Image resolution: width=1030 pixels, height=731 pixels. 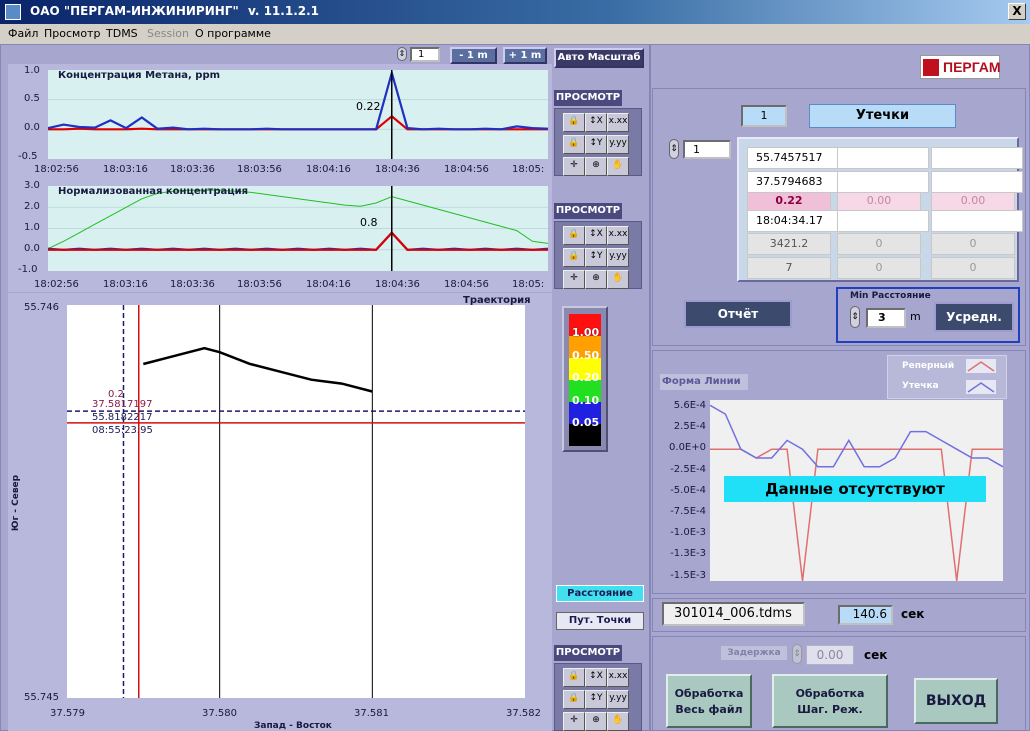 What do you see at coordinates (707, 149) in the screenshot?
I see `leak-selector-input: 1` at bounding box center [707, 149].